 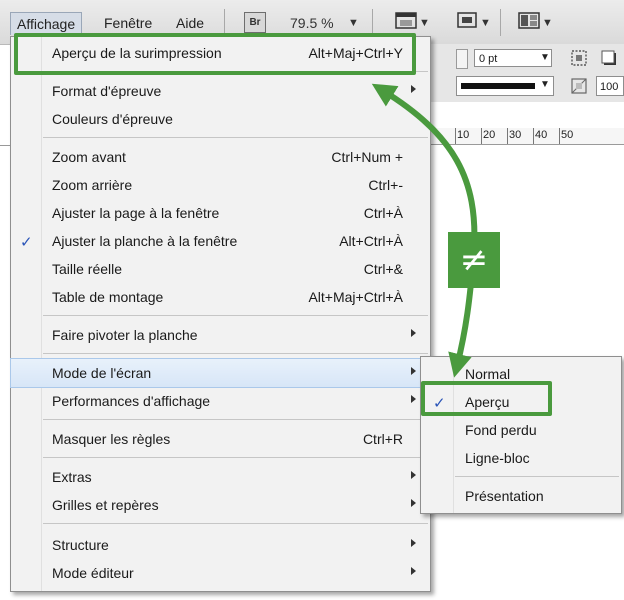 What do you see at coordinates (215, 54) in the screenshot?
I see `annotation-box-overprint` at bounding box center [215, 54].